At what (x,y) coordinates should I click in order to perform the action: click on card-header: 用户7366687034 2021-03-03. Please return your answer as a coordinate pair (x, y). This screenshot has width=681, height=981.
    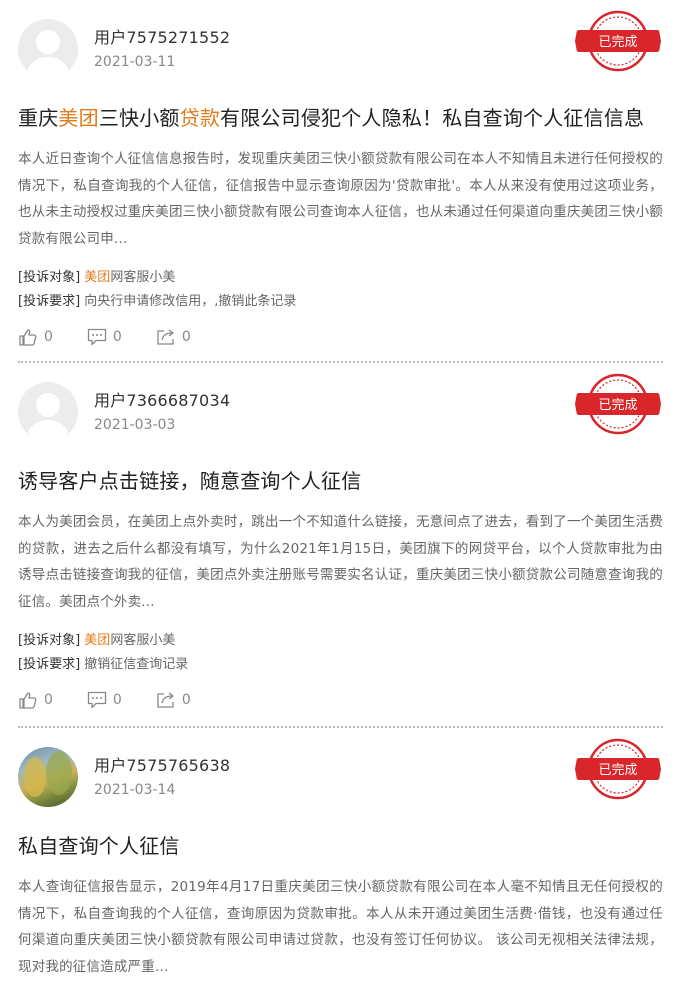
    Looking at the image, I should click on (340, 412).